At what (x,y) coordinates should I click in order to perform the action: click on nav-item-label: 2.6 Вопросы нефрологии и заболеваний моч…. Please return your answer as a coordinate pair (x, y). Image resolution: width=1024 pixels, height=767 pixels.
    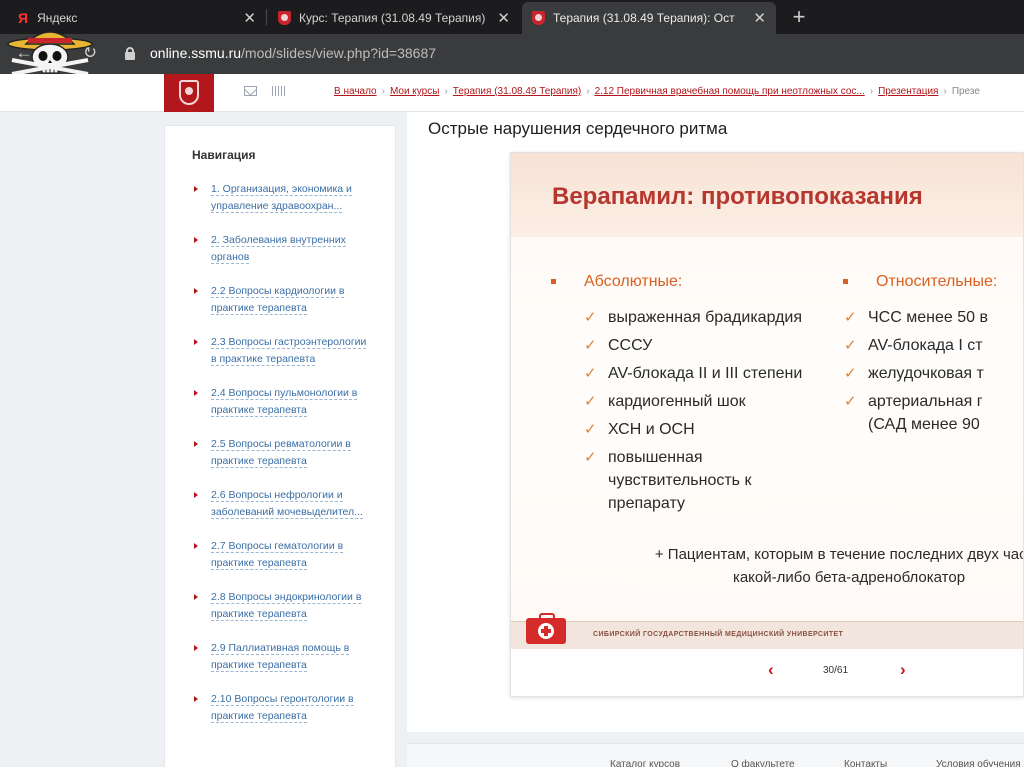
    Looking at the image, I should click on (287, 504).